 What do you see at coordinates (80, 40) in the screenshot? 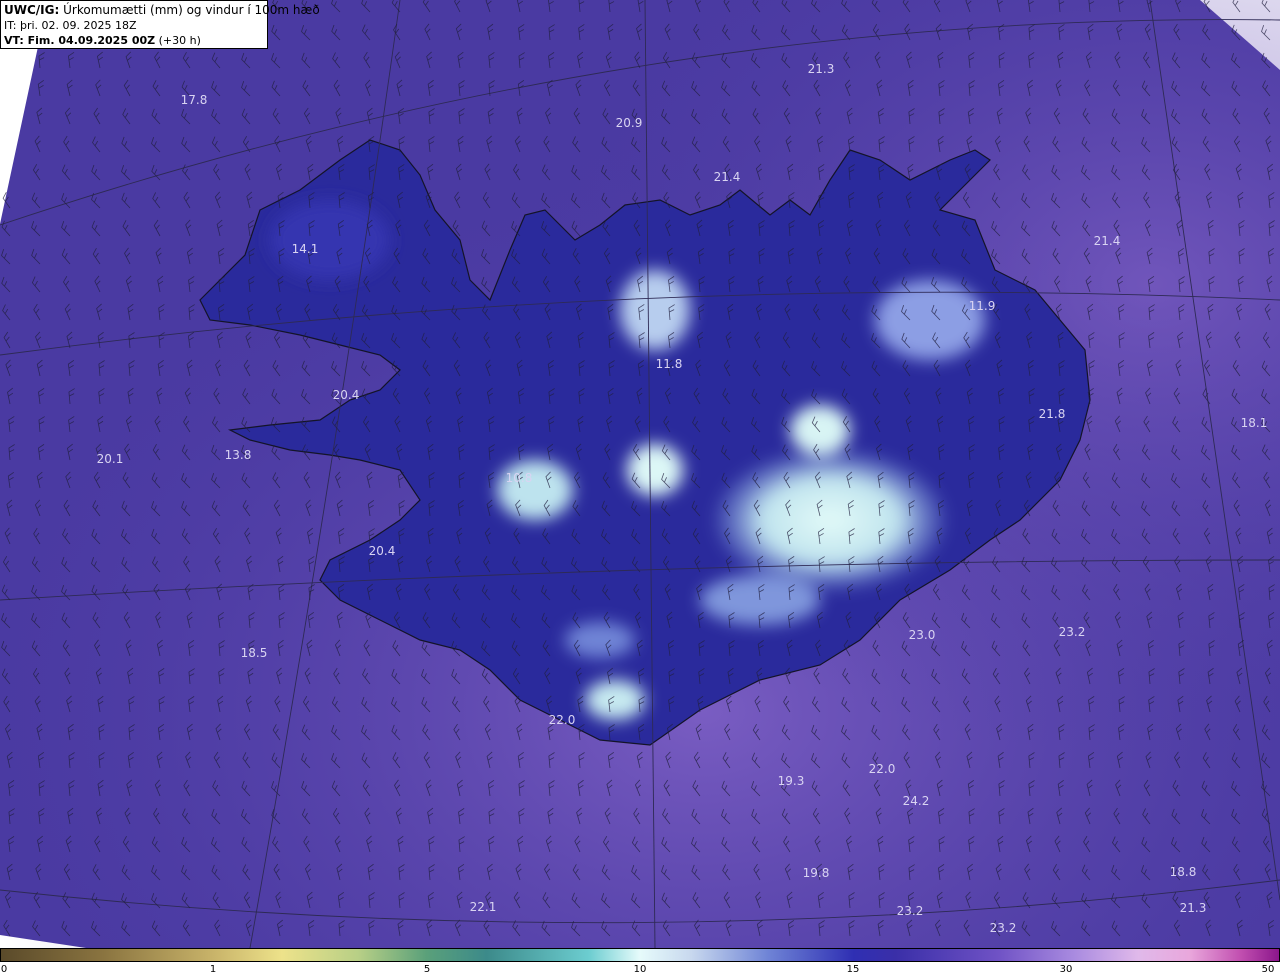
I see `valid-time: VT: Fim. 04.09.2025 00Z` at bounding box center [80, 40].